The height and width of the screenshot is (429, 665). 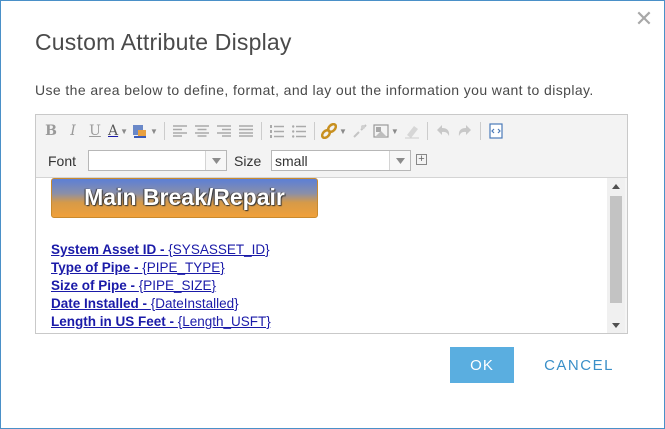 What do you see at coordinates (496, 131) in the screenshot?
I see `view-source-icon` at bounding box center [496, 131].